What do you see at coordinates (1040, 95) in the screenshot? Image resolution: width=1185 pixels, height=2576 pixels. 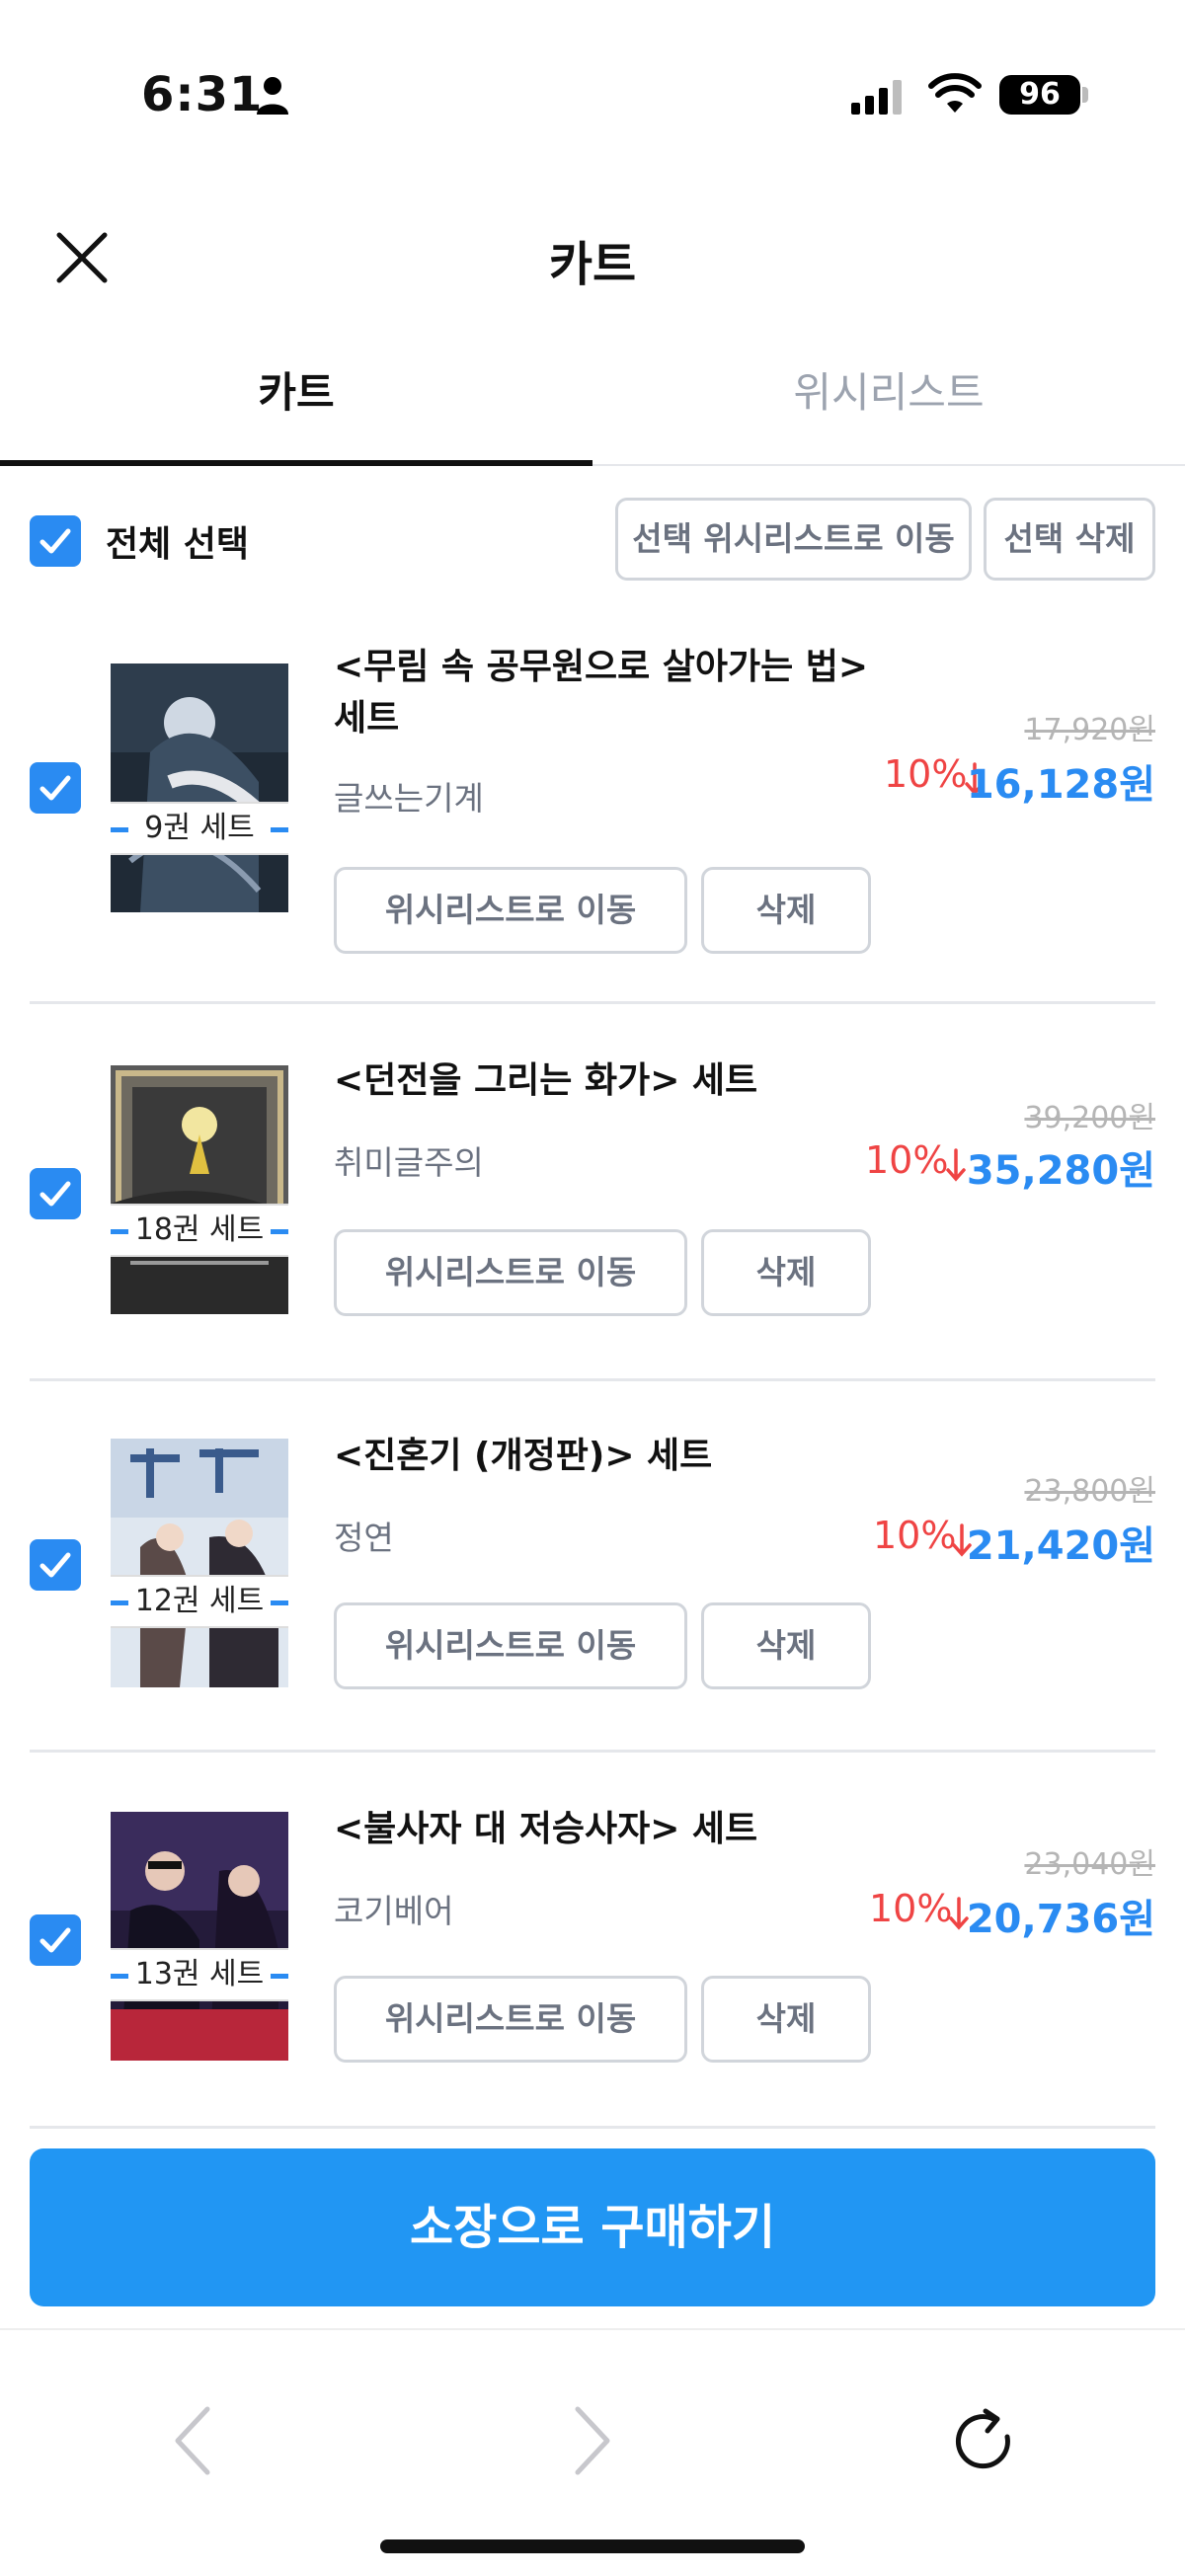 I see `battery-indicator: 96` at bounding box center [1040, 95].